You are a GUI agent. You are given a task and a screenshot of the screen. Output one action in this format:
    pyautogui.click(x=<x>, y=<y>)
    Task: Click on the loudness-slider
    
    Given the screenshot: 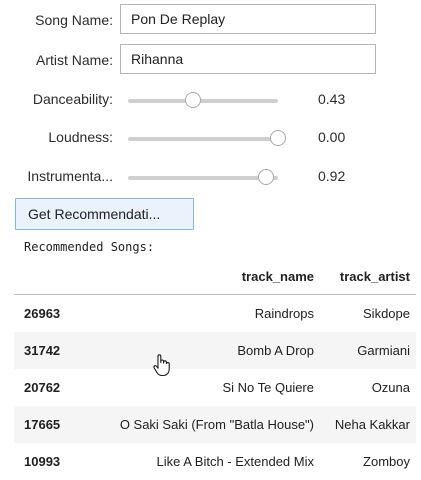 What is the action you would take?
    pyautogui.click(x=207, y=138)
    